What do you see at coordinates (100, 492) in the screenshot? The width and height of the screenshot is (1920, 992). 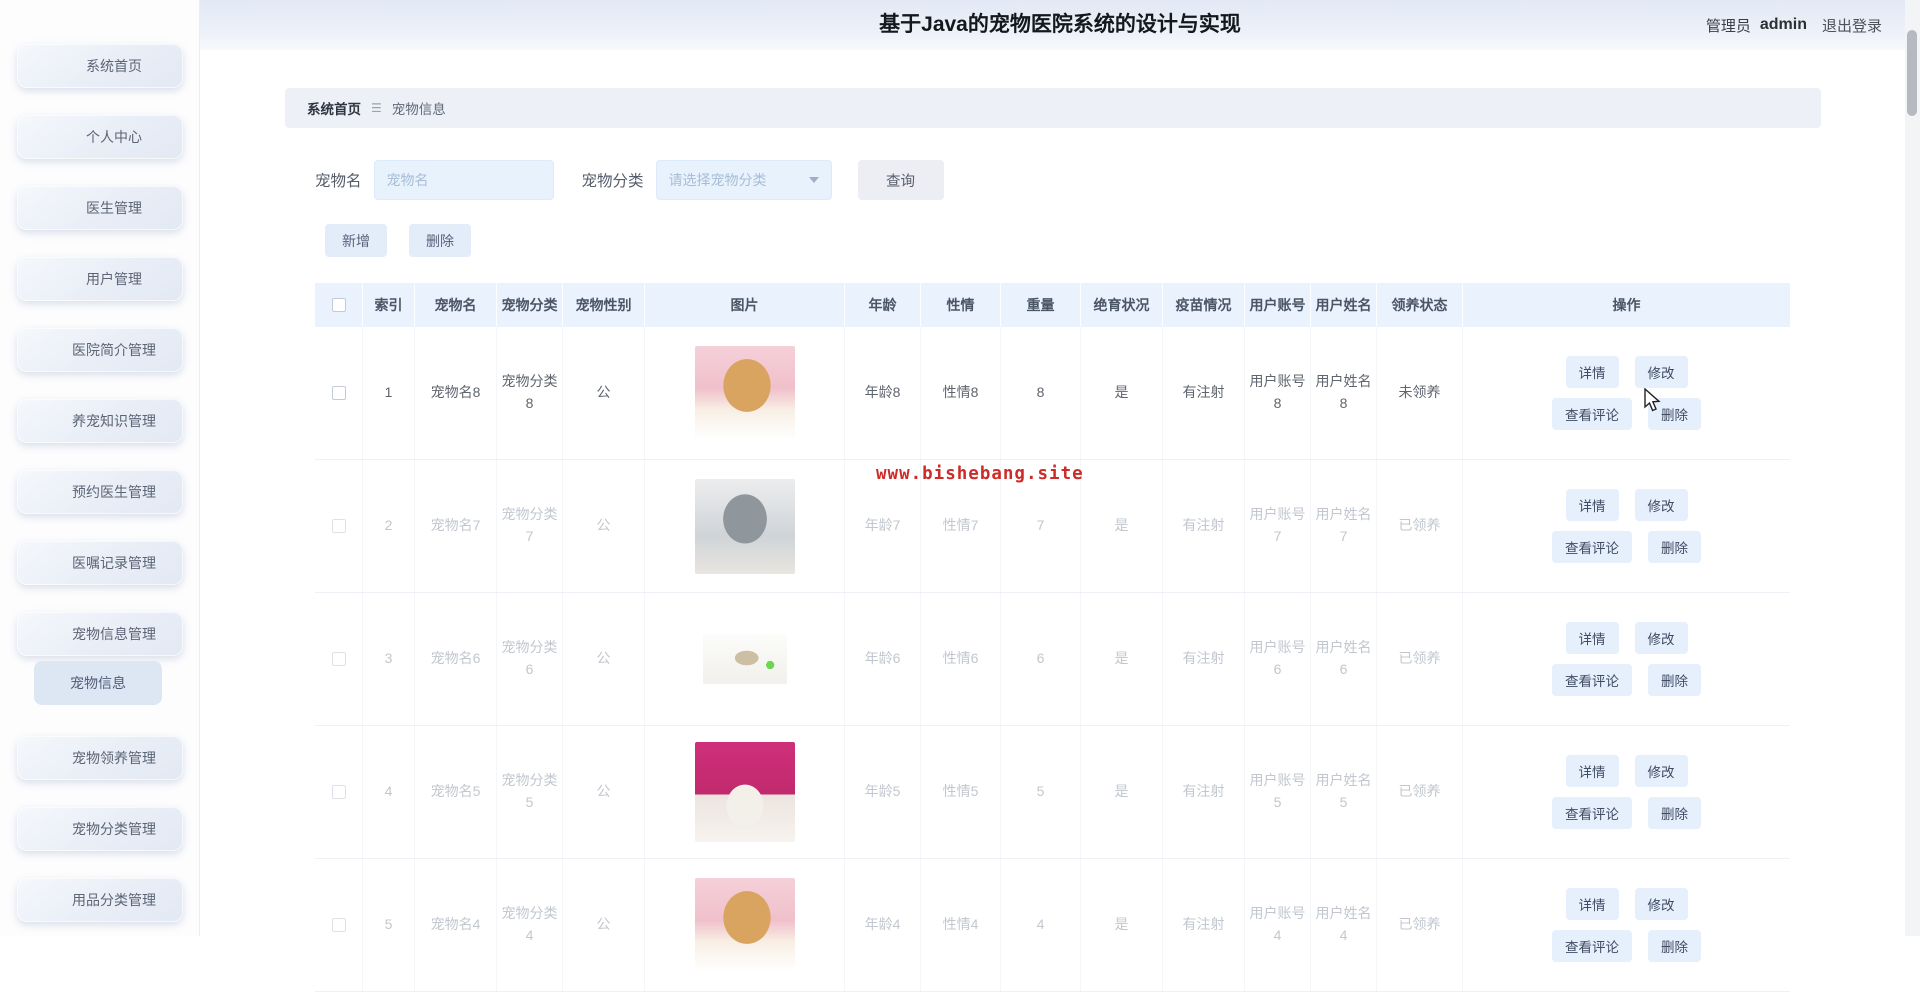 I see `sidebar-item-7: 预约医生管理` at bounding box center [100, 492].